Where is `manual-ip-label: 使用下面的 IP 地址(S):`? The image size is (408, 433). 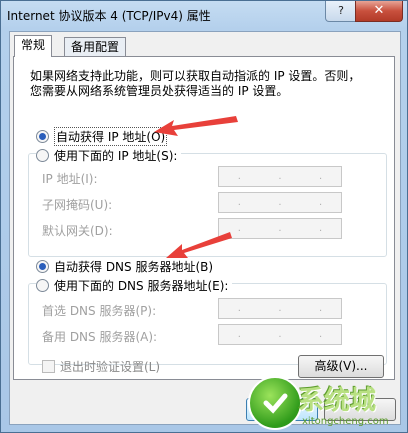
manual-ip-label: 使用下面的 IP 地址(S): is located at coordinates (116, 156).